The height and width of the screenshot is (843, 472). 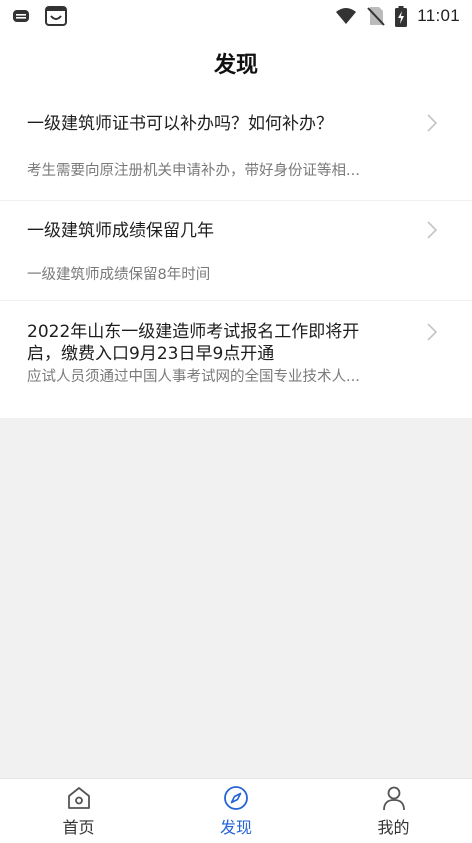 What do you see at coordinates (394, 798) in the screenshot?
I see `user-icon` at bounding box center [394, 798].